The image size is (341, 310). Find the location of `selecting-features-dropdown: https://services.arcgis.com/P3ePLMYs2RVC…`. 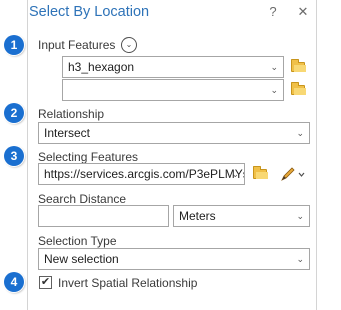

selecting-features-dropdown: https://services.arcgis.com/P3ePLMYs2RVC… is located at coordinates (141, 174).